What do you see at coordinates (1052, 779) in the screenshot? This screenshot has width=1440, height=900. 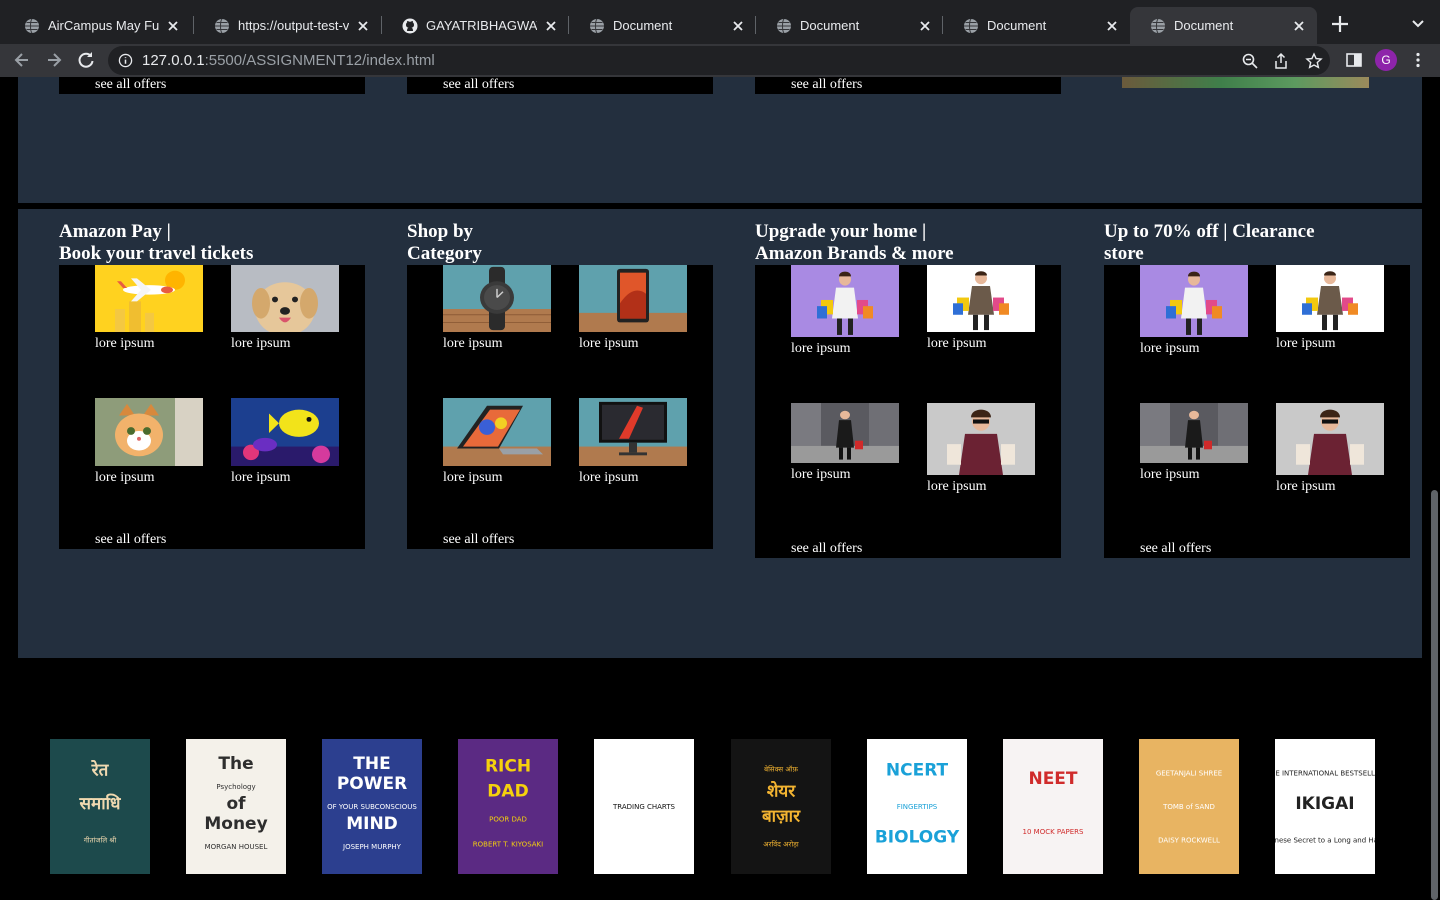 I see `book-cover-text: NEET` at bounding box center [1052, 779].